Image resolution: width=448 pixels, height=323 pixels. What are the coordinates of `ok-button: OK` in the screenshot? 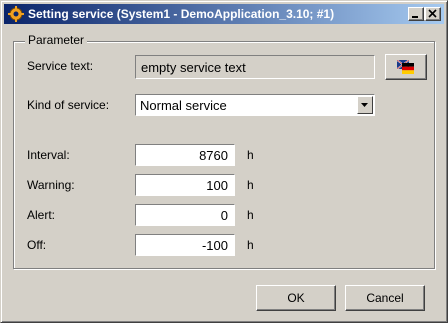 It's located at (296, 298).